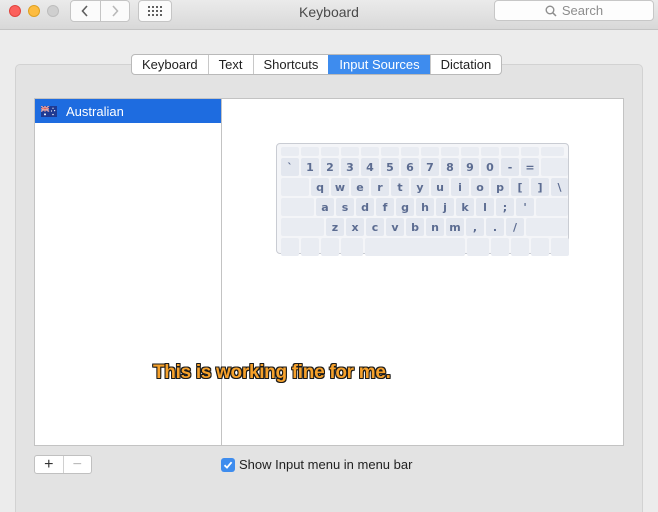 The width and height of the screenshot is (658, 512). Describe the element at coordinates (380, 187) in the screenshot. I see `key: r` at that location.